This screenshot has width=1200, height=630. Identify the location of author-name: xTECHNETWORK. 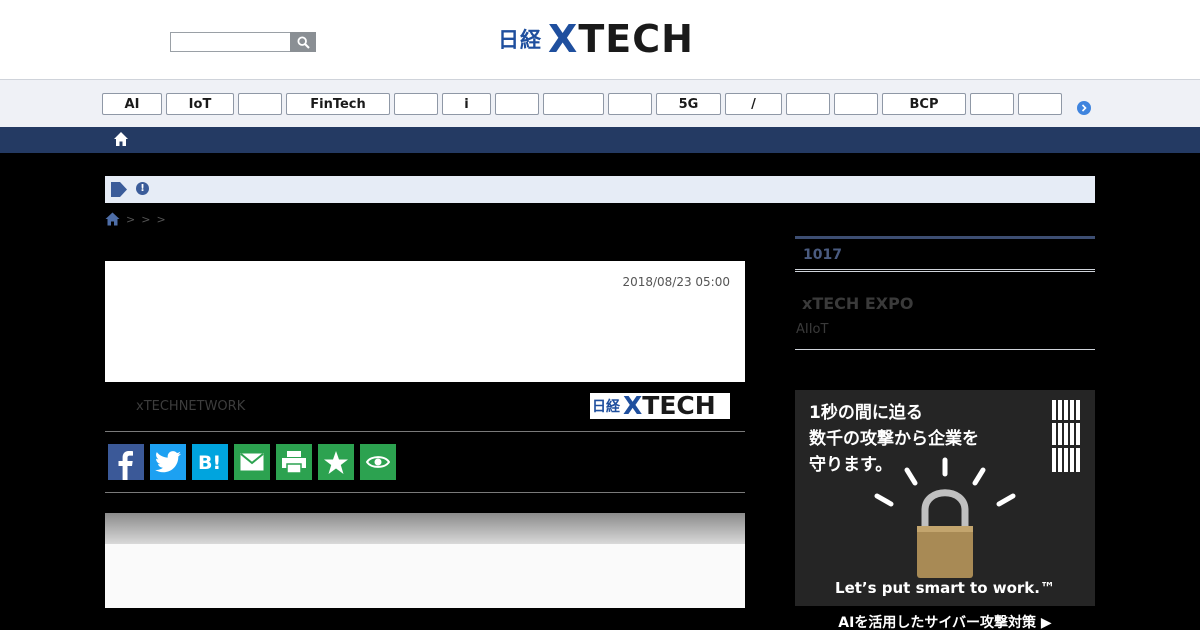
(191, 406).